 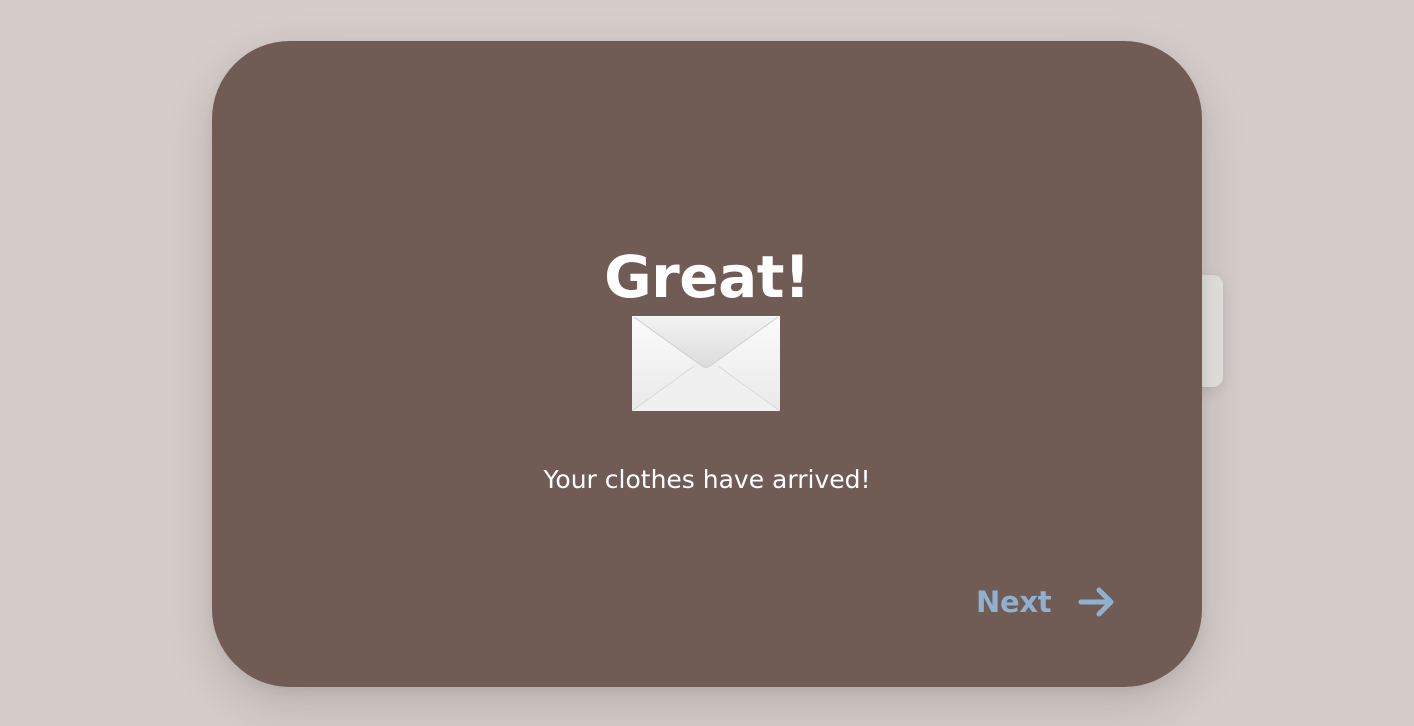 I want to click on next-button: Next, so click(x=1046, y=602).